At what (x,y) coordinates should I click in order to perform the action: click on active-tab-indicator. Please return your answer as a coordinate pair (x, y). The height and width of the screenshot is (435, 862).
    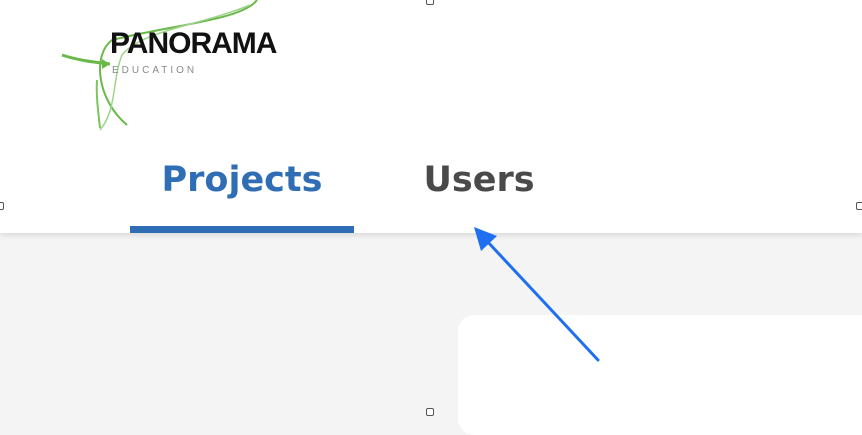
    Looking at the image, I should click on (242, 229).